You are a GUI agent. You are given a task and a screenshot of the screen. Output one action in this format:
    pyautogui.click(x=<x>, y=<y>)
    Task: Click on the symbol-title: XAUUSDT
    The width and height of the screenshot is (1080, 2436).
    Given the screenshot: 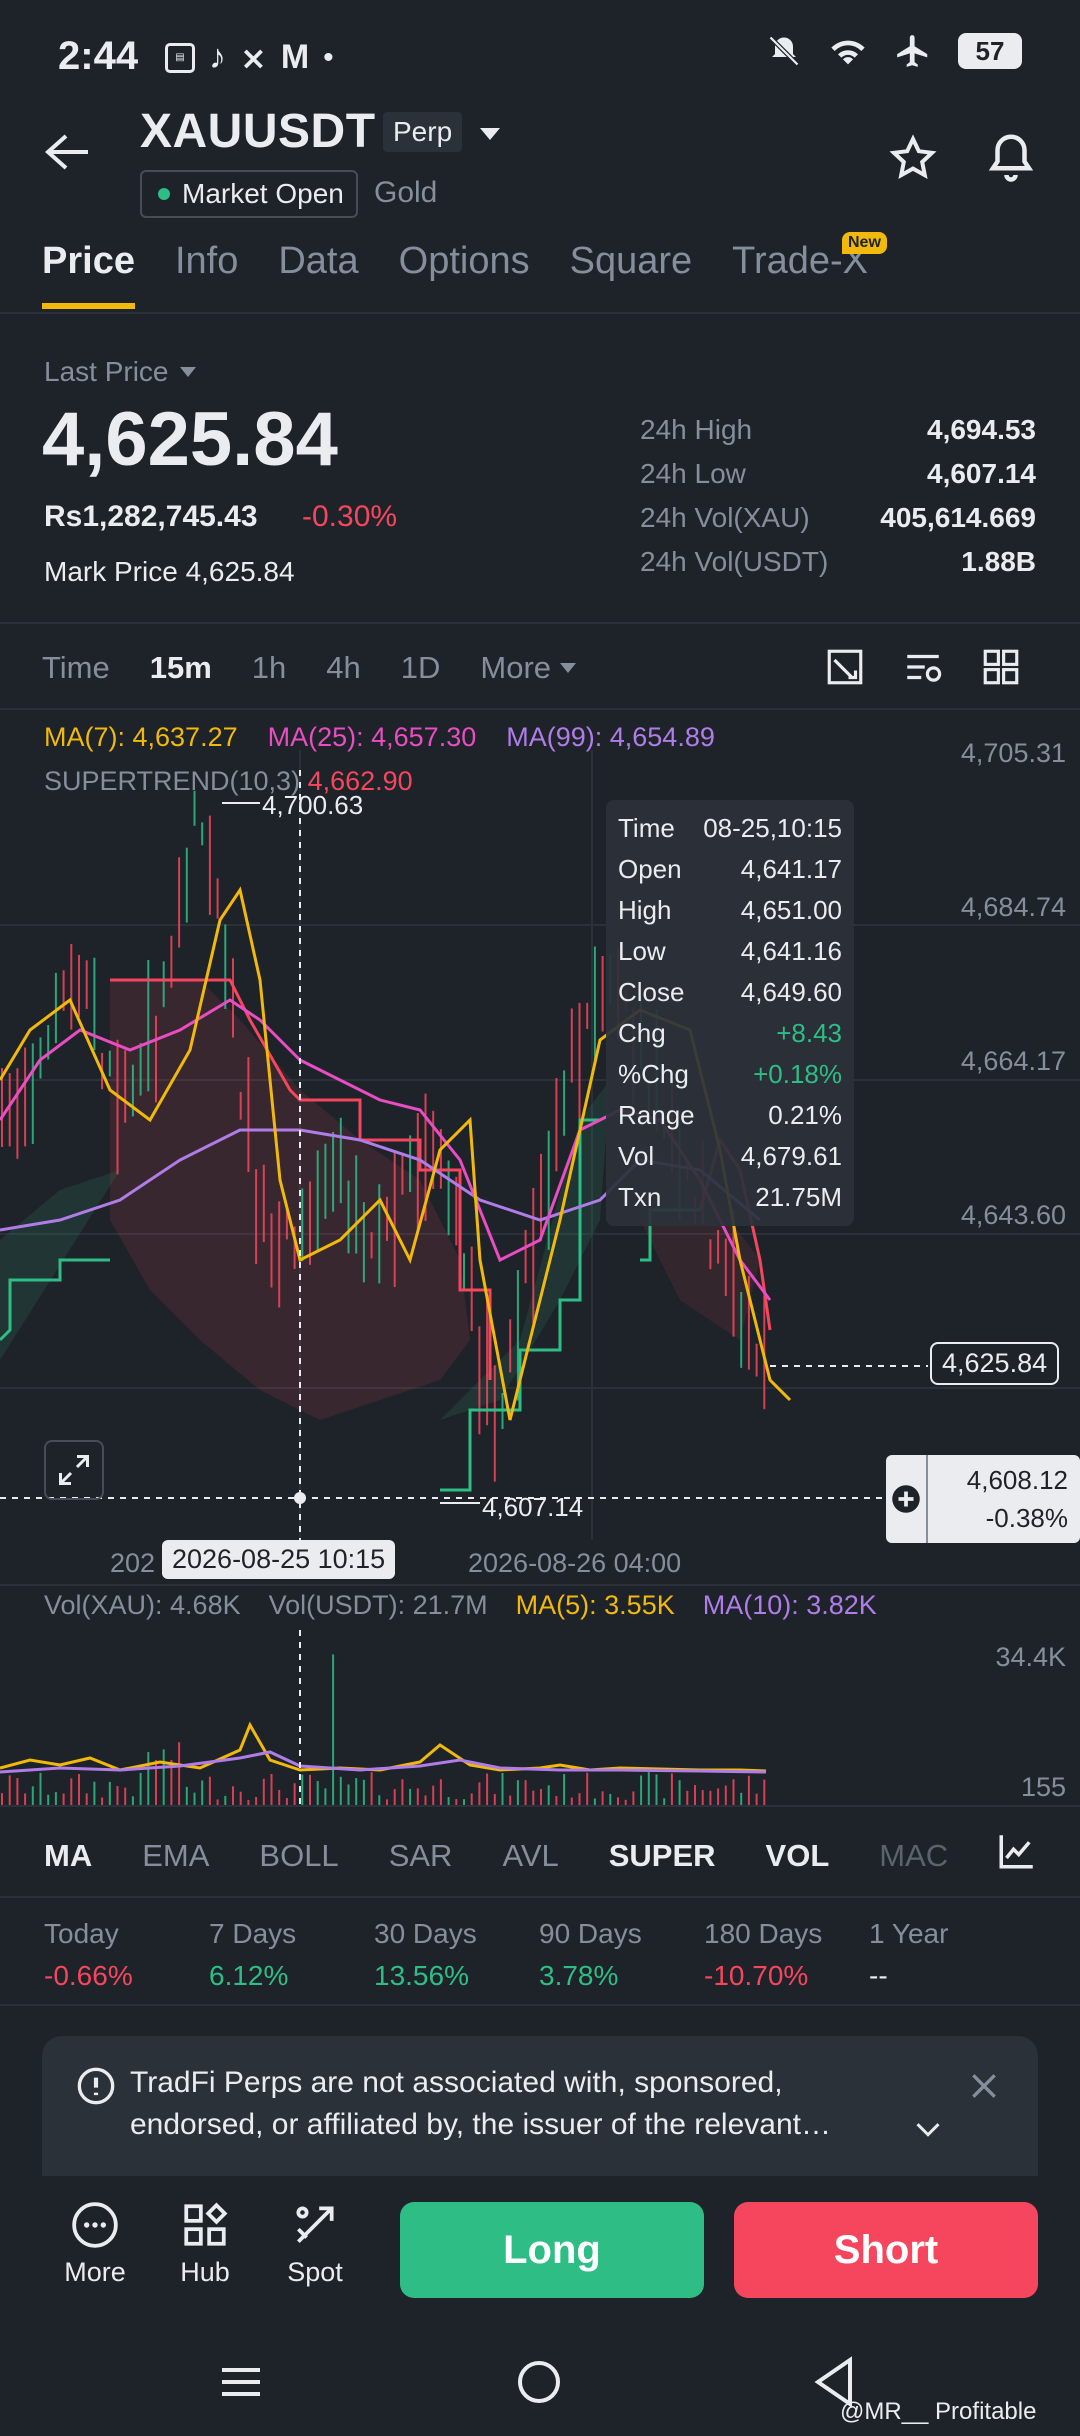 What is the action you would take?
    pyautogui.click(x=258, y=131)
    